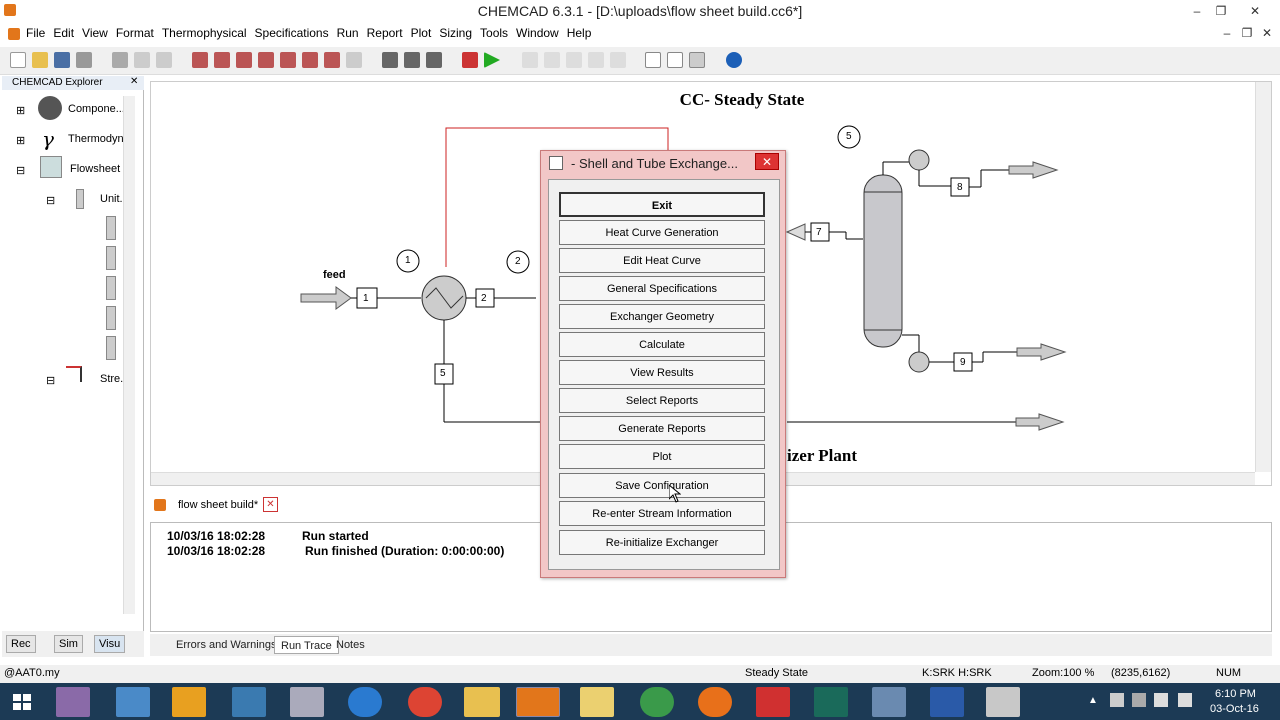 The height and width of the screenshot is (720, 1280). Describe the element at coordinates (734, 60) in the screenshot. I see `info-icon` at that location.